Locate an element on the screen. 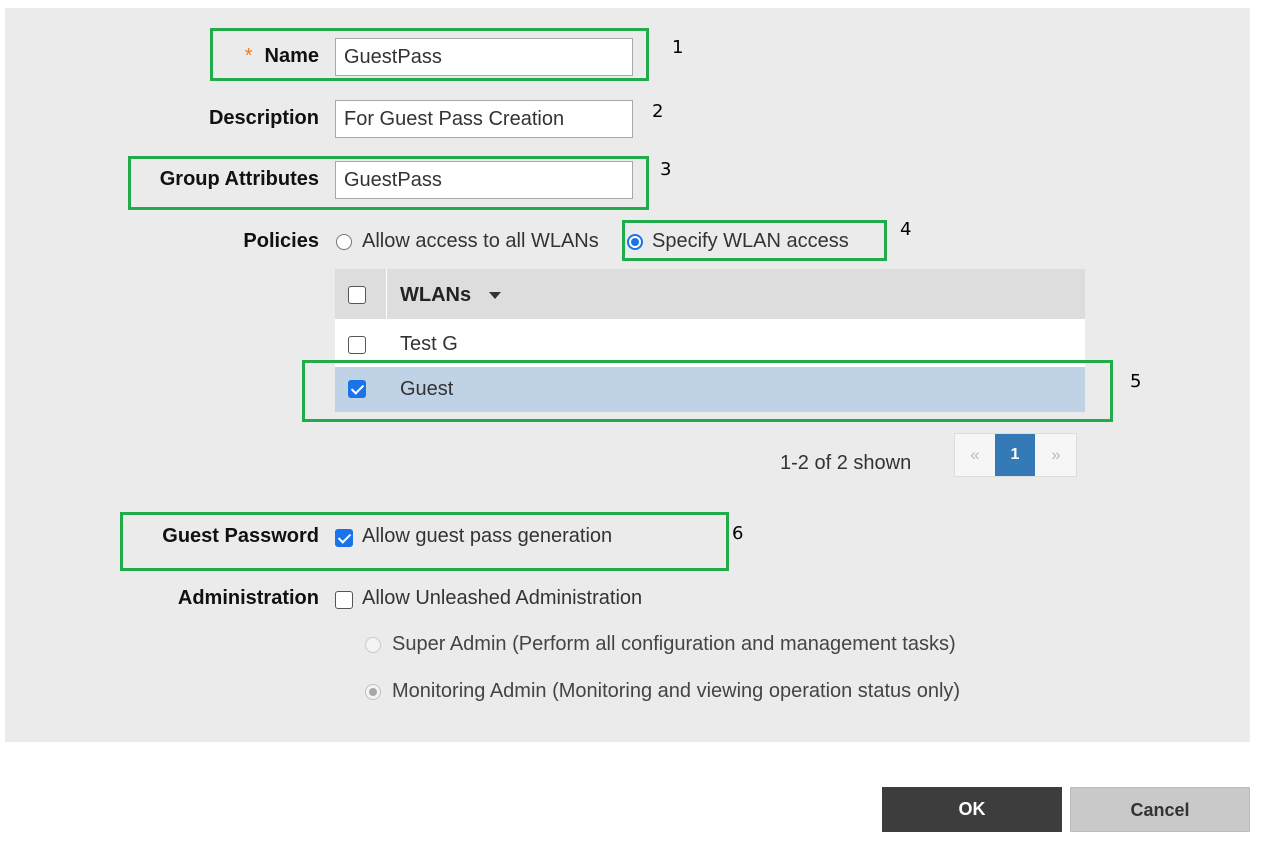 This screenshot has height=859, width=1269. allow-all-wlans-label: Allow access to all WLANs is located at coordinates (480, 241).